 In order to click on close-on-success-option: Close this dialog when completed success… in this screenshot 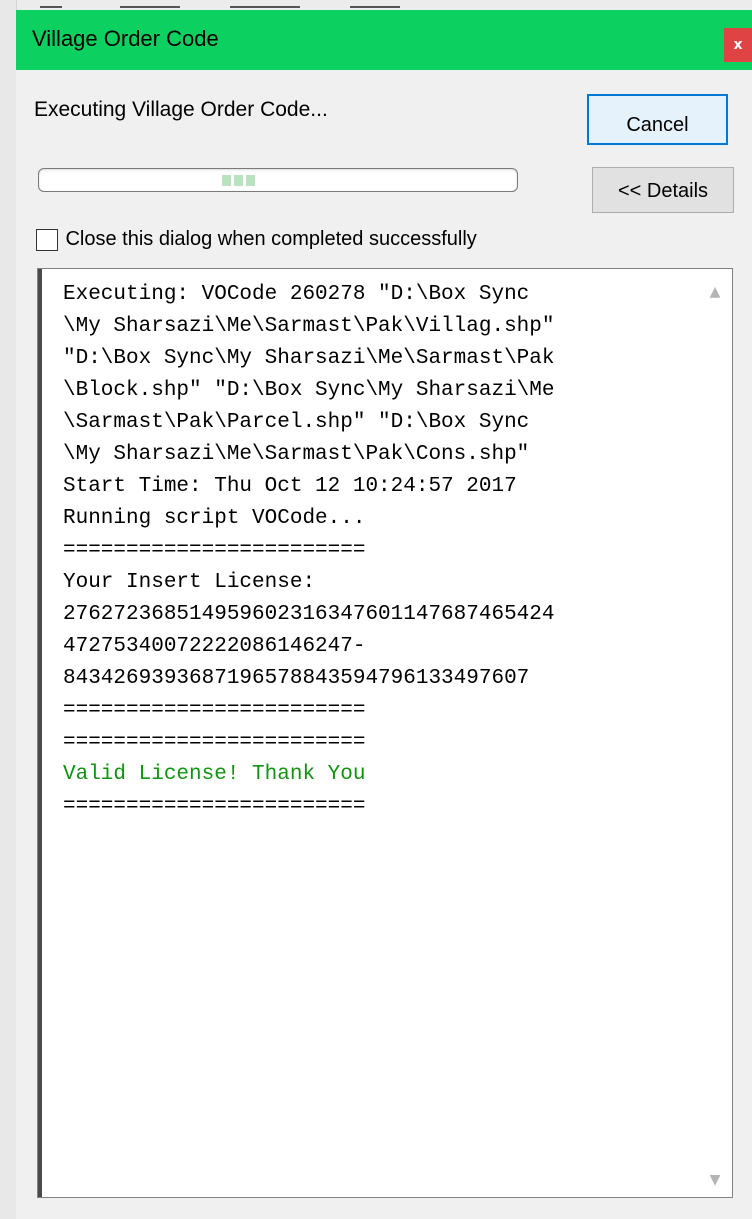, I will do `click(256, 243)`.